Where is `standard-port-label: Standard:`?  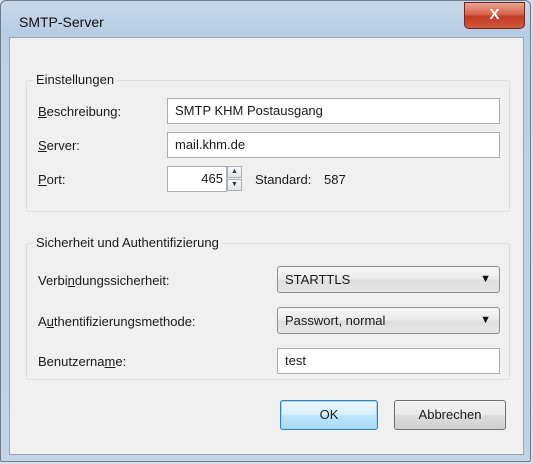
standard-port-label: Standard: is located at coordinates (283, 179).